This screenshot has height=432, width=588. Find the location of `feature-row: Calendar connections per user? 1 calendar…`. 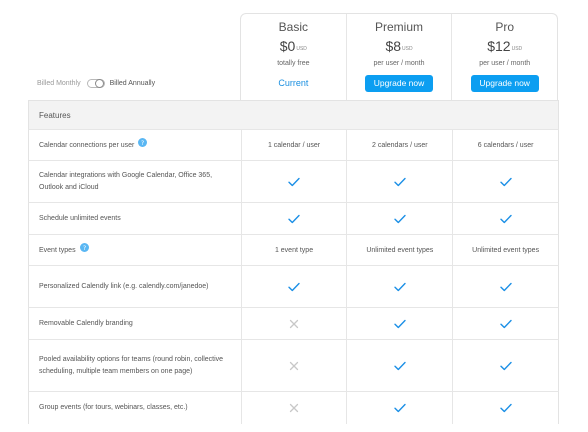

feature-row: Calendar connections per user? 1 calendar… is located at coordinates (293, 144).